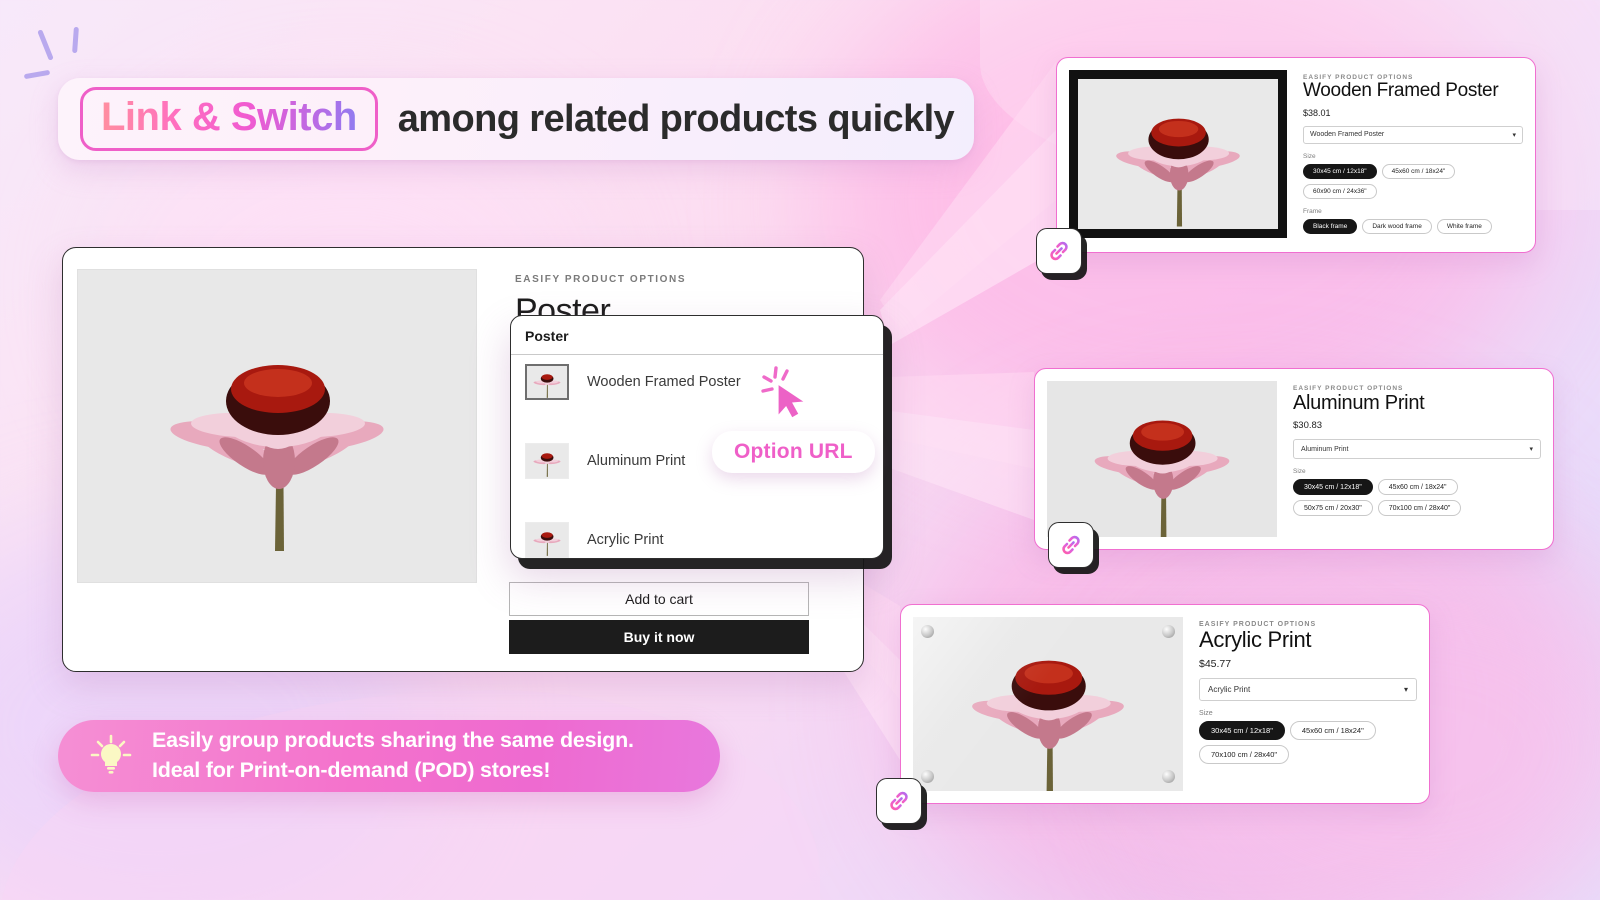 The height and width of the screenshot is (900, 1600). What do you see at coordinates (1340, 191) in the screenshot?
I see `option-chip: 60x90 cm / 24x36"` at bounding box center [1340, 191].